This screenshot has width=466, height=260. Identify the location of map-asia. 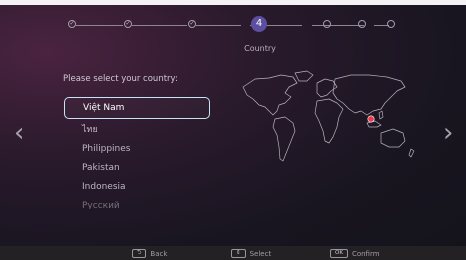
(369, 95).